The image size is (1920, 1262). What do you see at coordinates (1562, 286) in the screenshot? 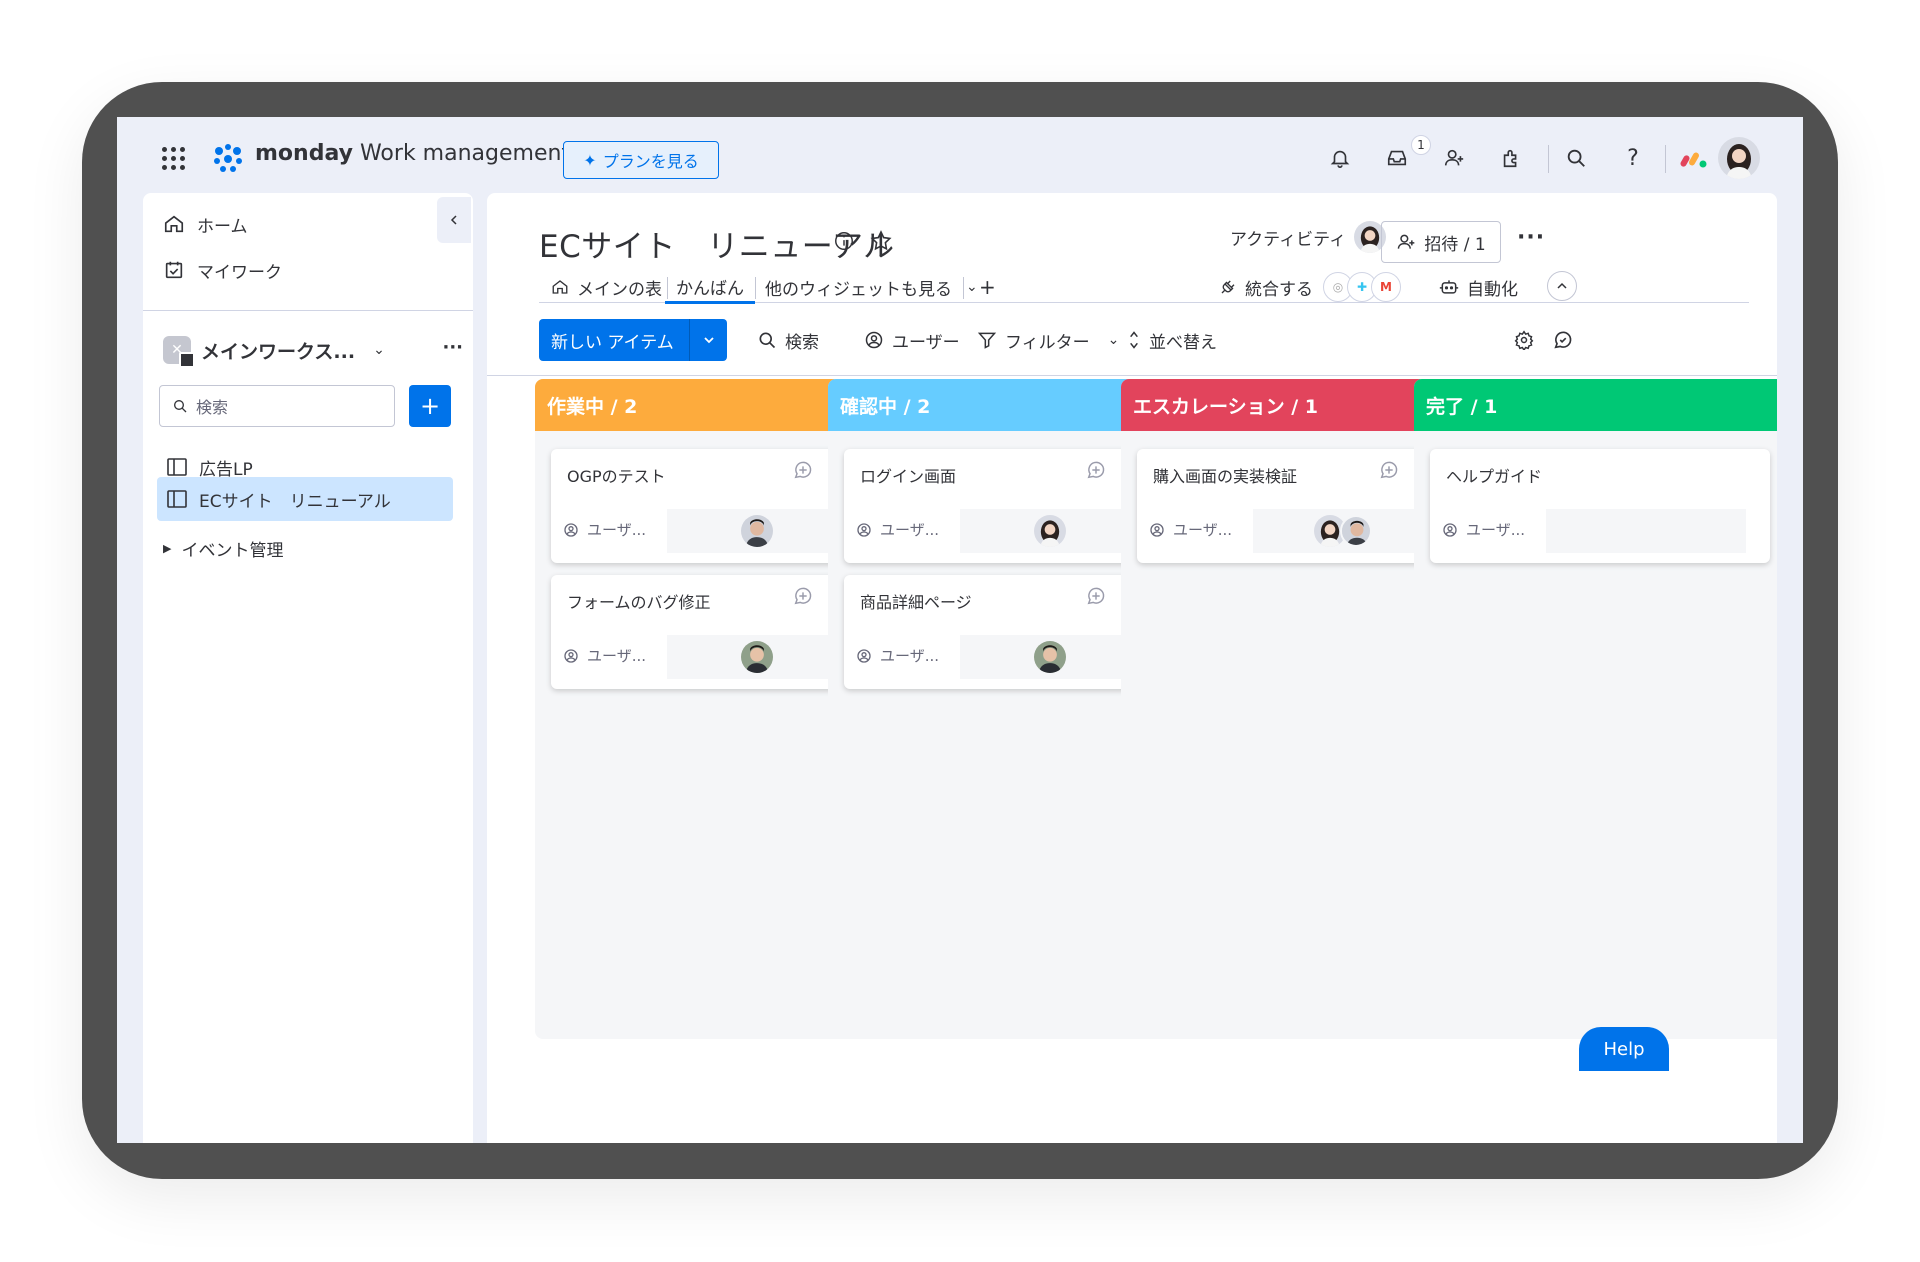
I see `collapse-header-button` at bounding box center [1562, 286].